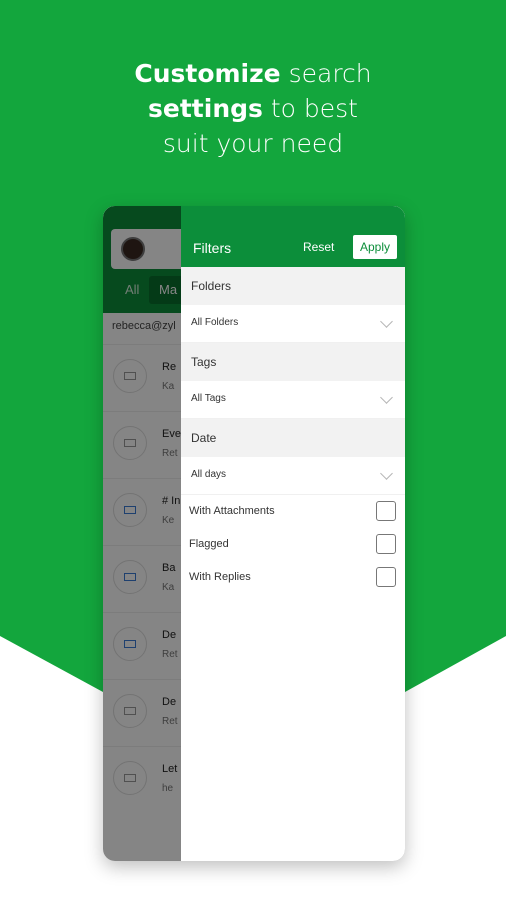 The height and width of the screenshot is (900, 506). What do you see at coordinates (293, 324) in the screenshot?
I see `folders-select: All Folders` at bounding box center [293, 324].